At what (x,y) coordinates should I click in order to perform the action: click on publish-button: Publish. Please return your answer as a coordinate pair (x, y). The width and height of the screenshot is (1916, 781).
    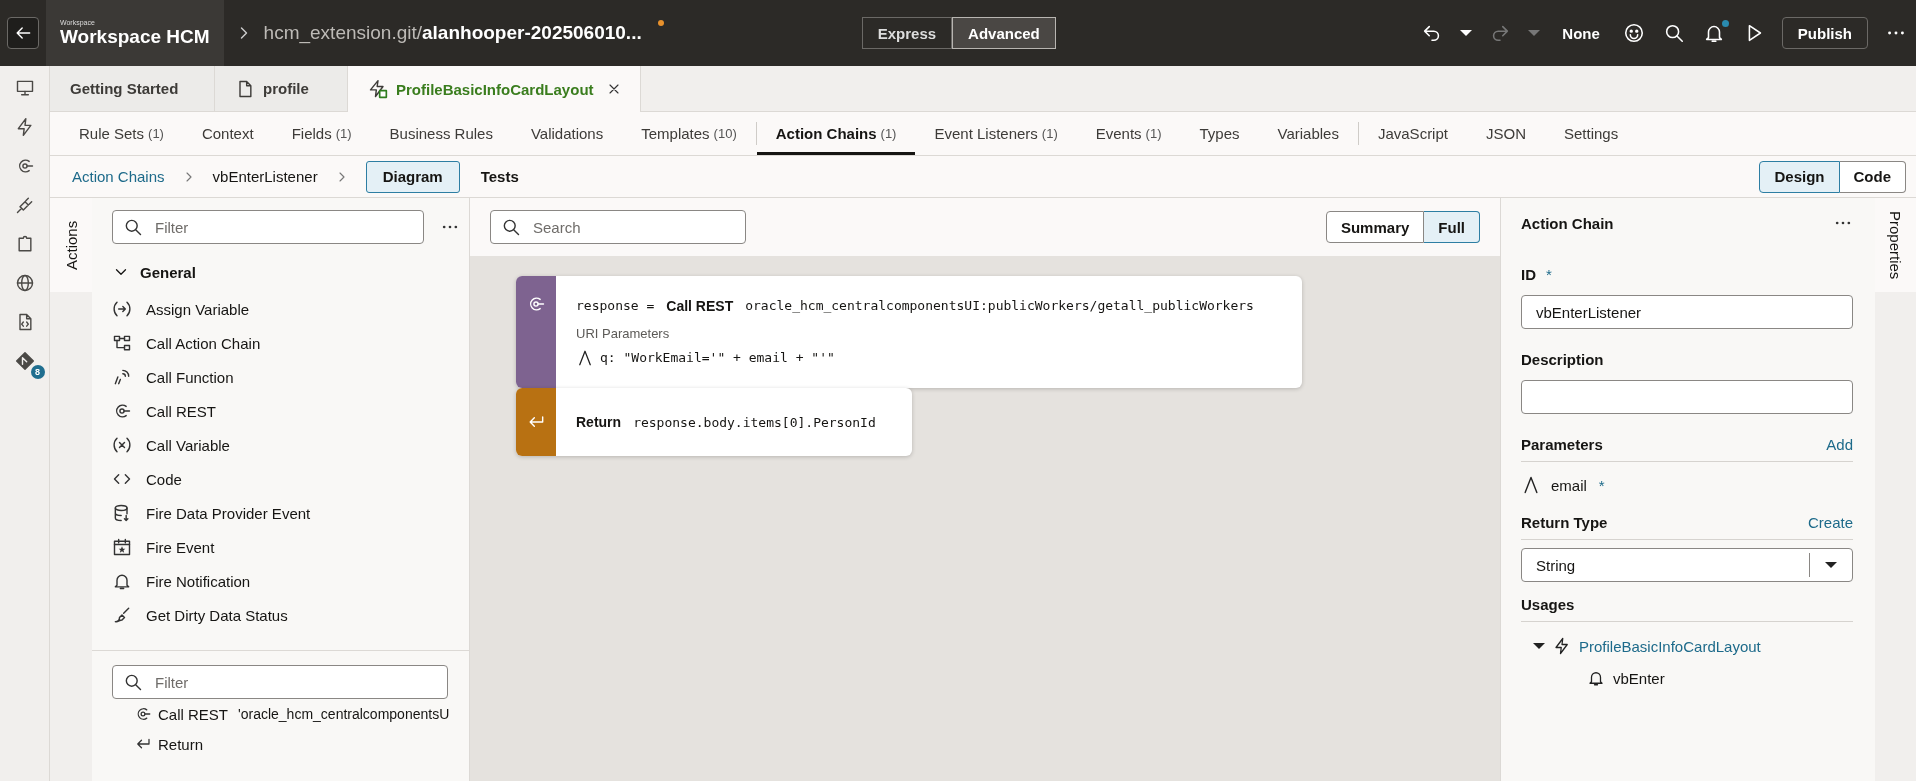
    Looking at the image, I should click on (1824, 33).